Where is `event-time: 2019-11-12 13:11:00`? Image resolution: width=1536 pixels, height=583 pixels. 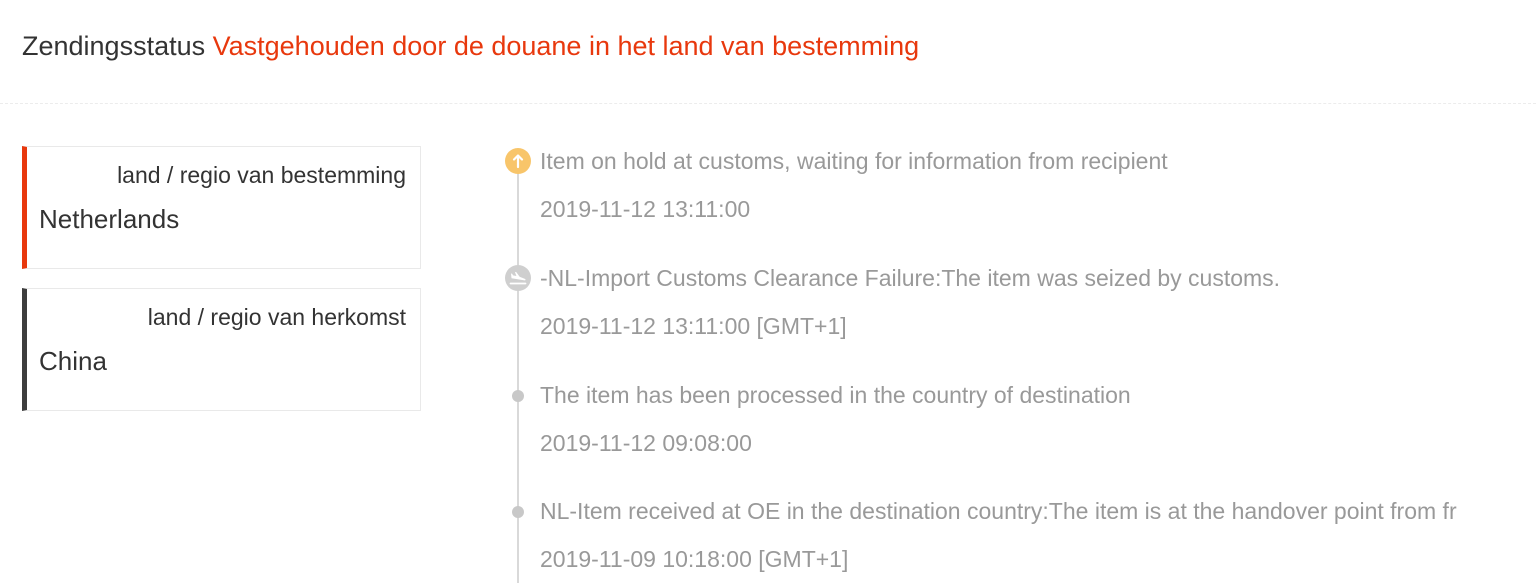
event-time: 2019-11-12 13:11:00 is located at coordinates (645, 209).